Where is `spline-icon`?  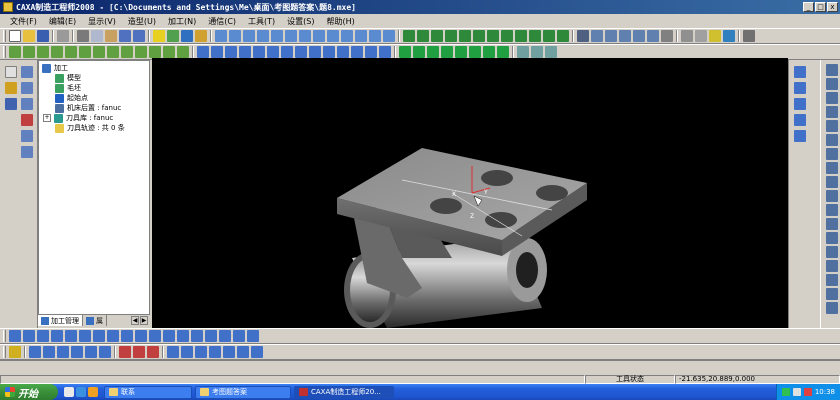 spline-icon is located at coordinates (832, 140).